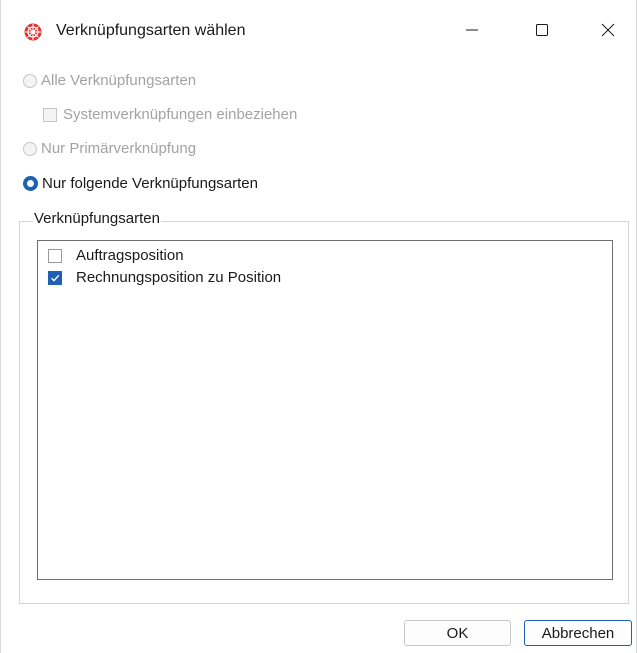 This screenshot has width=637, height=653. What do you see at coordinates (578, 633) in the screenshot?
I see `cancel-button: Abbrechen` at bounding box center [578, 633].